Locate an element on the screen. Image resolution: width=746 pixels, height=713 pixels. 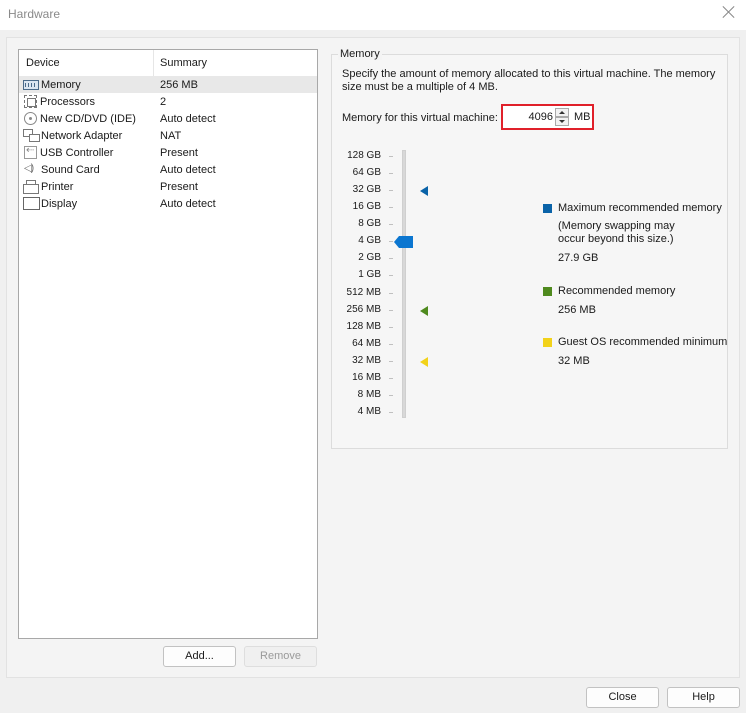
device-name: Display is located at coordinates (59, 203).